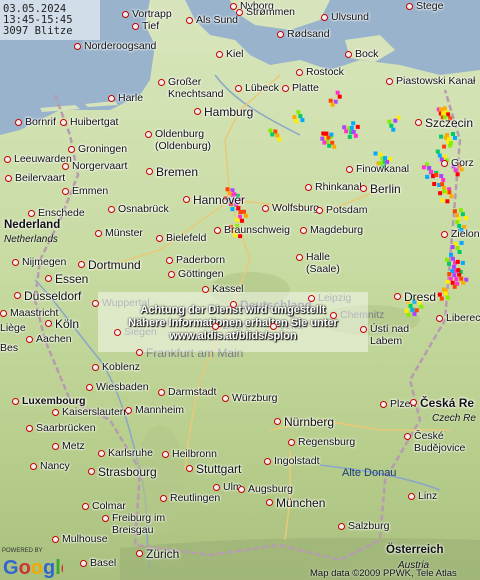  Describe the element at coordinates (233, 336) in the screenshot. I see `notice-line-3: www.aldis.at/blids/splon` at that location.